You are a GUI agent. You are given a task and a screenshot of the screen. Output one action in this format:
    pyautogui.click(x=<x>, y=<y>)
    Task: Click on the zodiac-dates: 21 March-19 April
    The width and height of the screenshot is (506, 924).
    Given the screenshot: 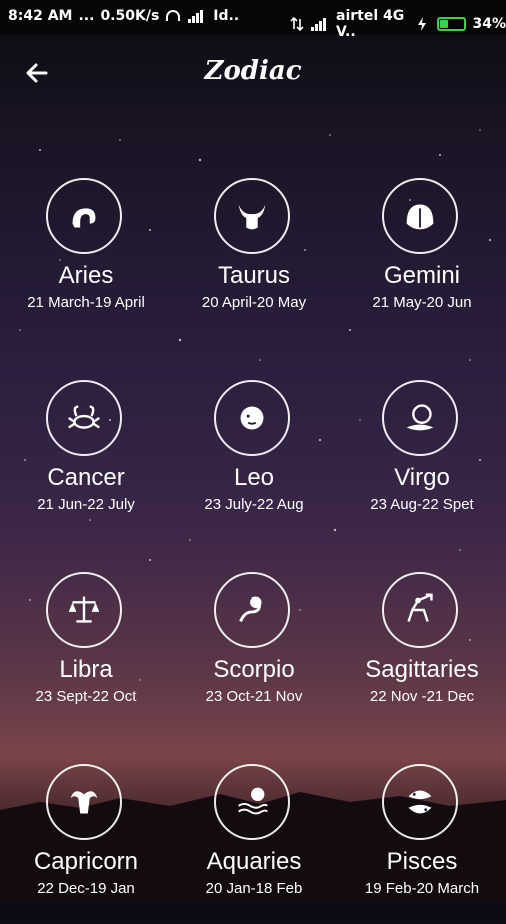 What is the action you would take?
    pyautogui.click(x=86, y=302)
    